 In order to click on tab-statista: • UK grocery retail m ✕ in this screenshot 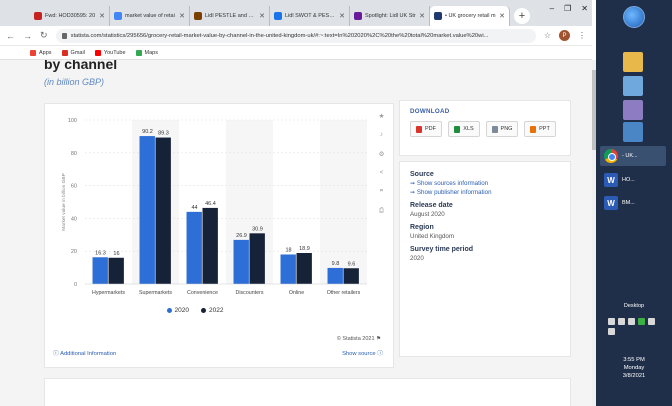, I will do `click(470, 16)`.